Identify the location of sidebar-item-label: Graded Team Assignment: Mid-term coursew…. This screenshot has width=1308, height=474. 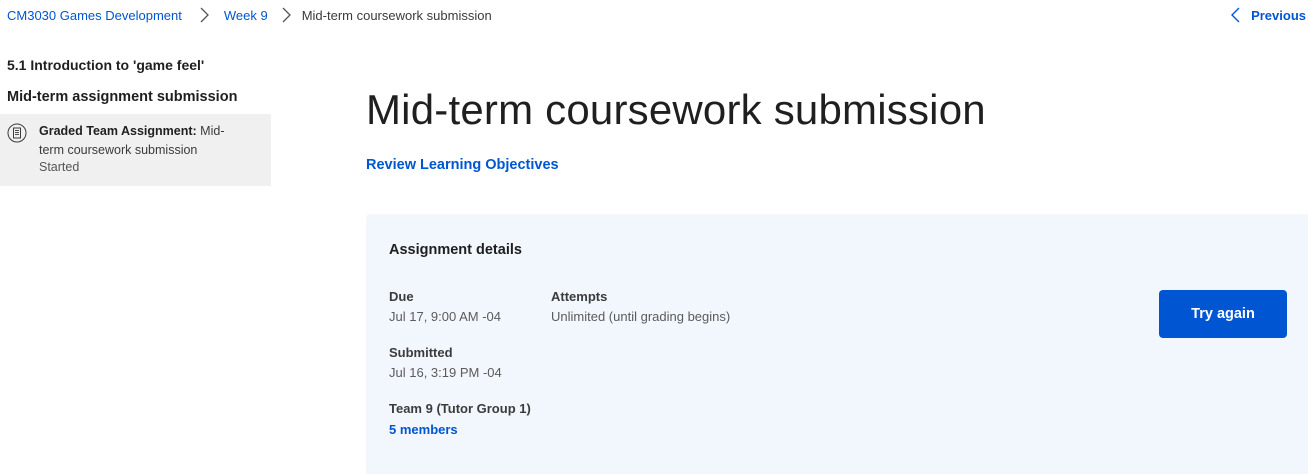
(144, 141).